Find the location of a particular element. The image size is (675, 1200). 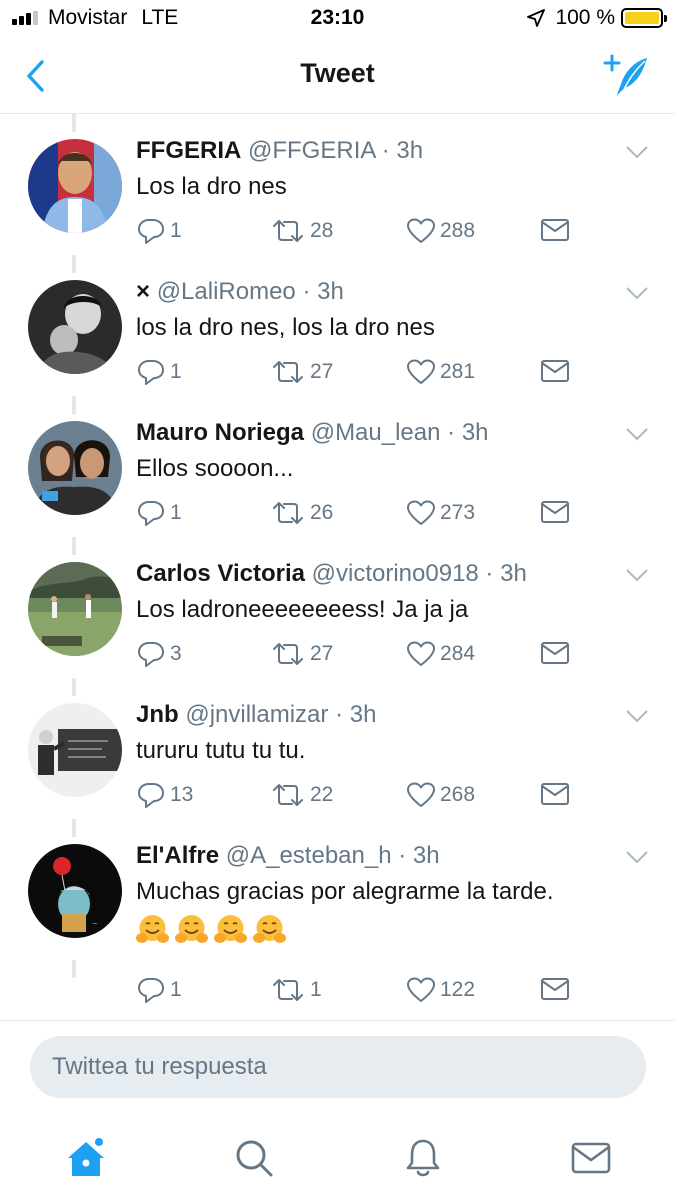

like-button: 273 is located at coordinates (440, 513).